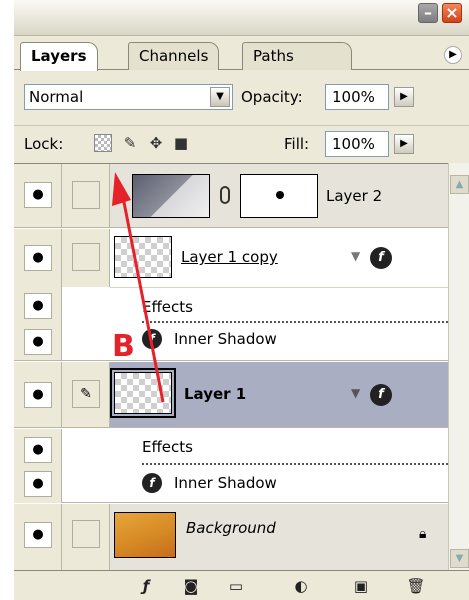 Image resolution: width=469 pixels, height=600 pixels. I want to click on lock-all-icon: ■, so click(181, 143).